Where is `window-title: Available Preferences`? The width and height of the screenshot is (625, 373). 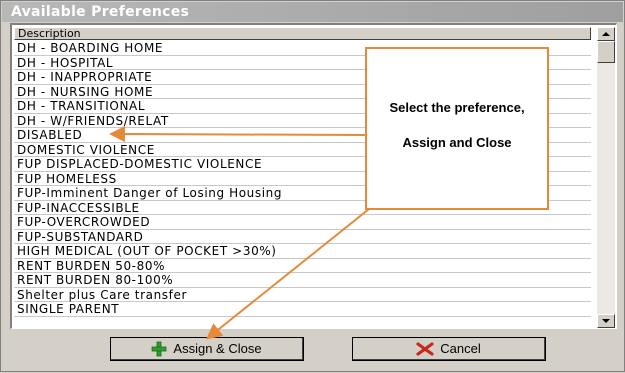 window-title: Available Preferences is located at coordinates (312, 12).